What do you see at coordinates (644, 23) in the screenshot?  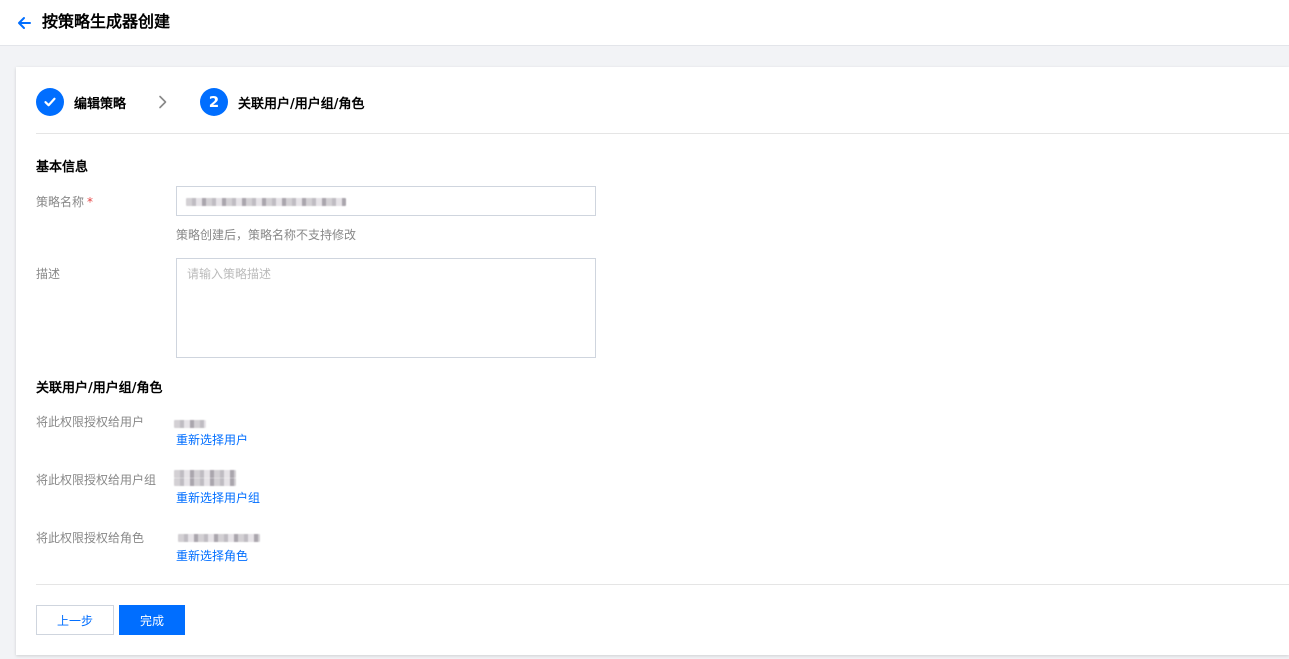 I see `top-bar: 按策略生成器创建` at bounding box center [644, 23].